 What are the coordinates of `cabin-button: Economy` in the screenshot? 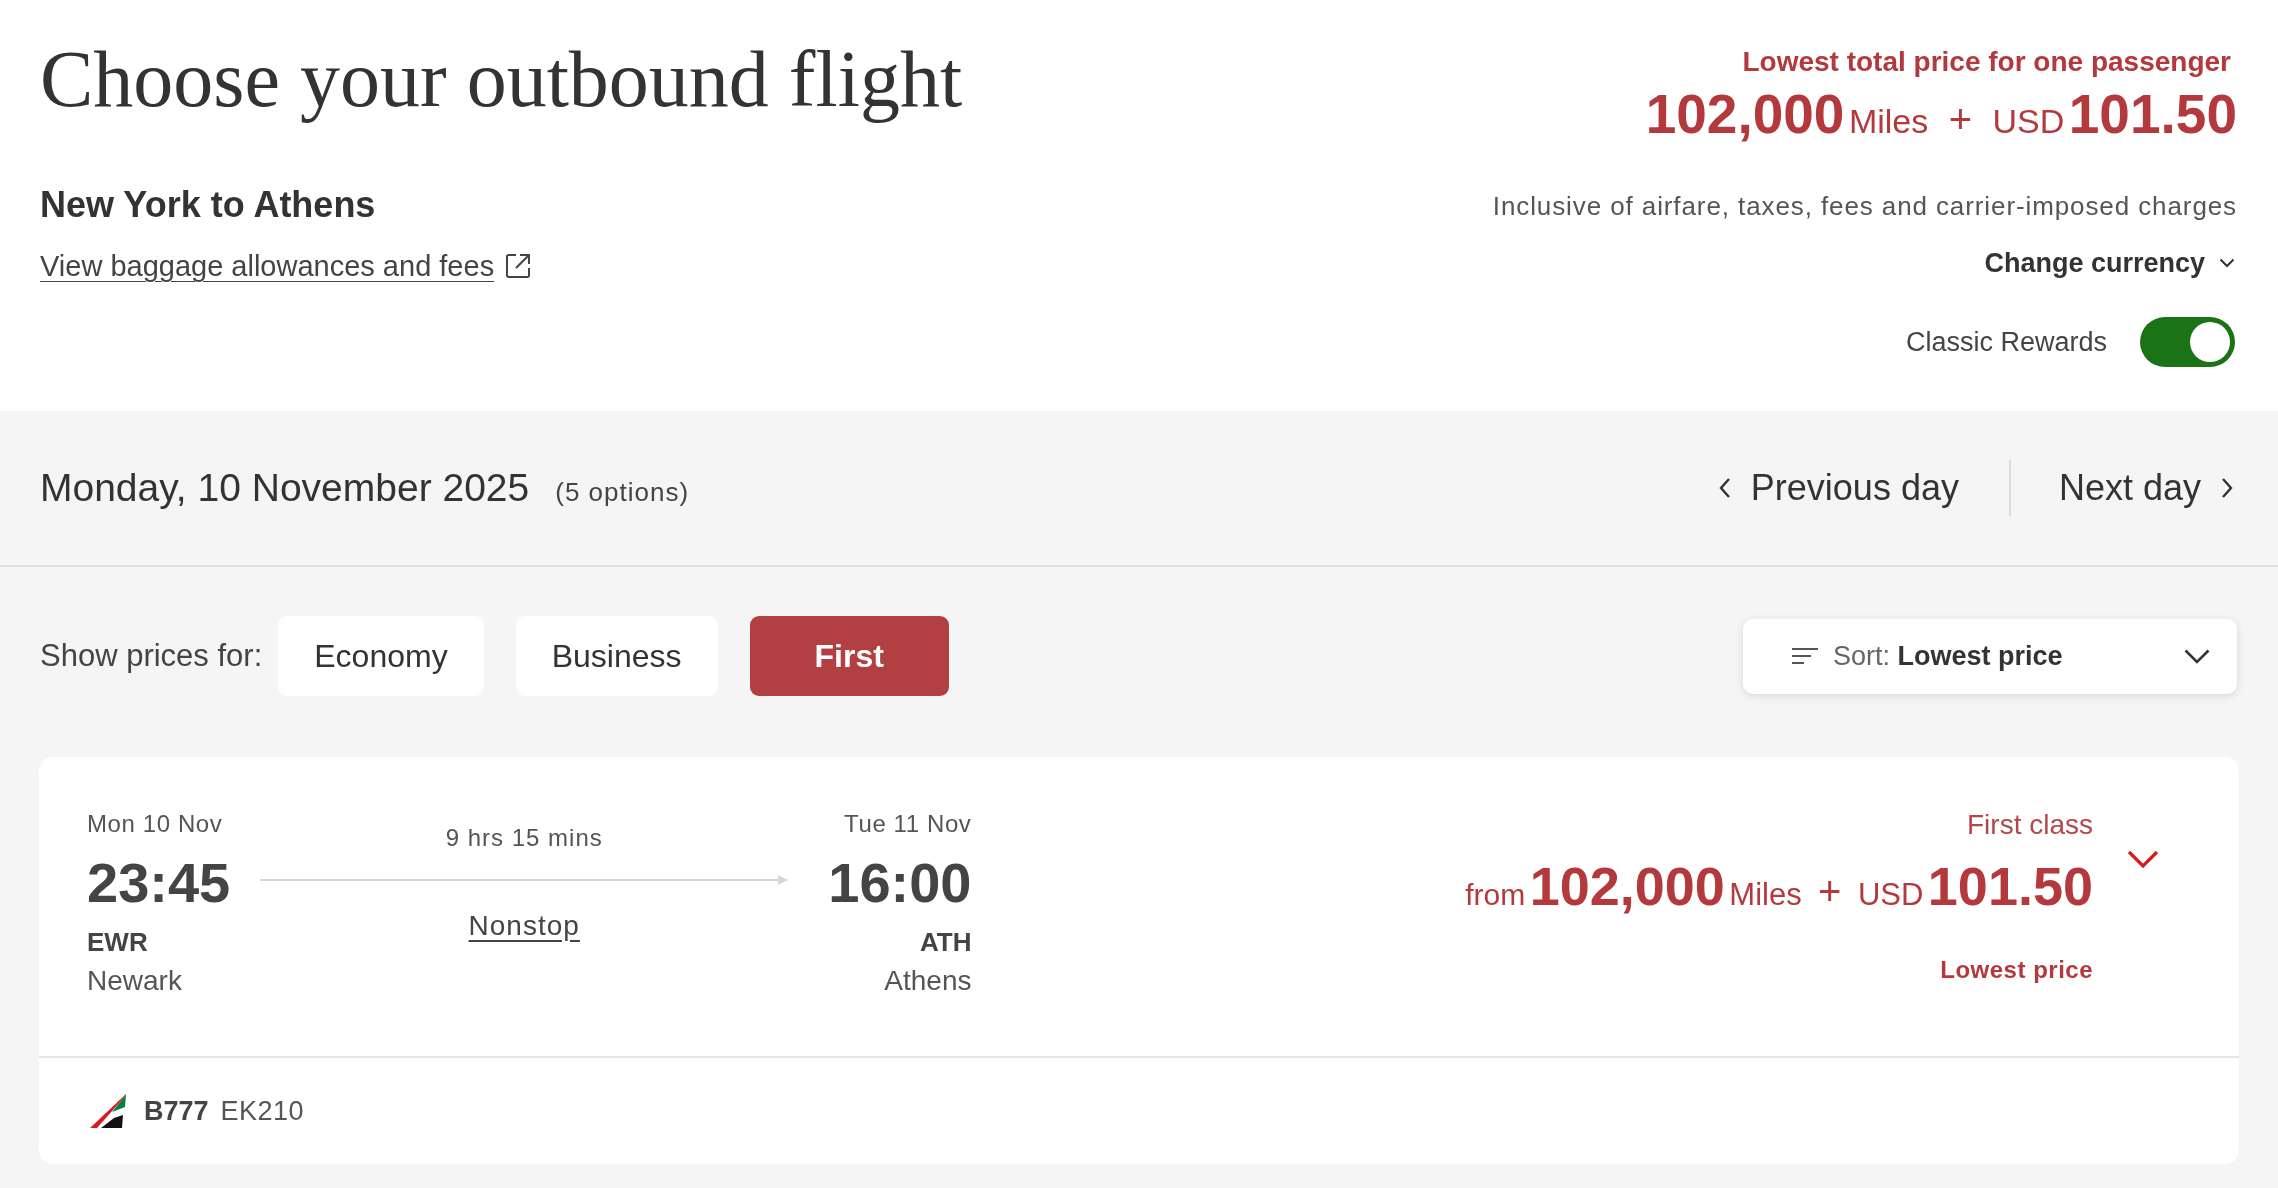 It's located at (381, 656).